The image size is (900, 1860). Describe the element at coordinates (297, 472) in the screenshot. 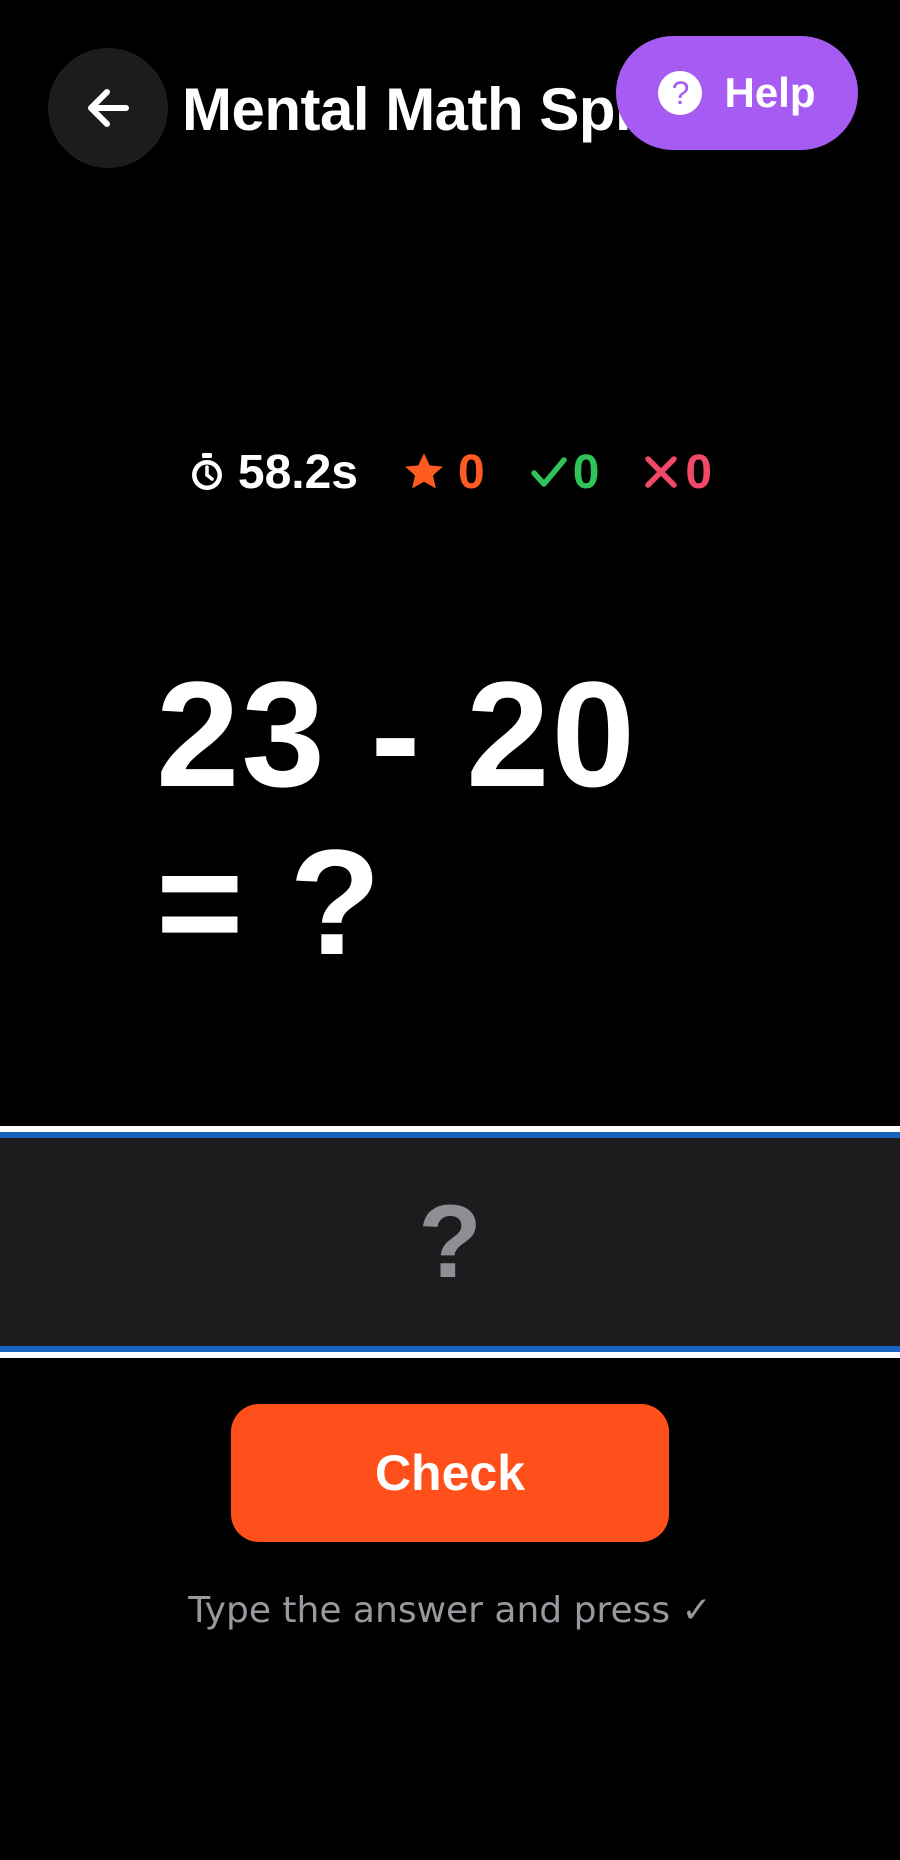

I see `timer-value: 58.2s` at that location.